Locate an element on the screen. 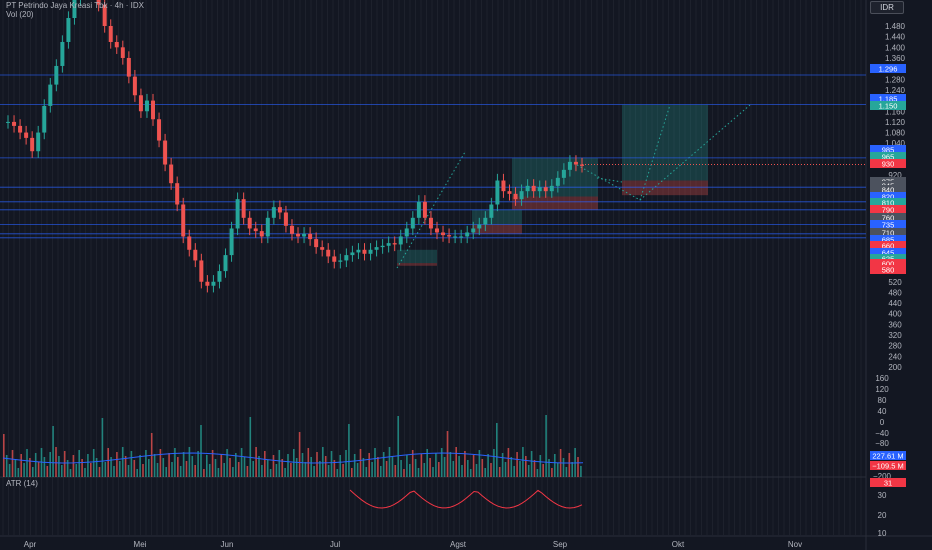 The height and width of the screenshot is (550, 932). trade-stop-zone is located at coordinates (417, 264).